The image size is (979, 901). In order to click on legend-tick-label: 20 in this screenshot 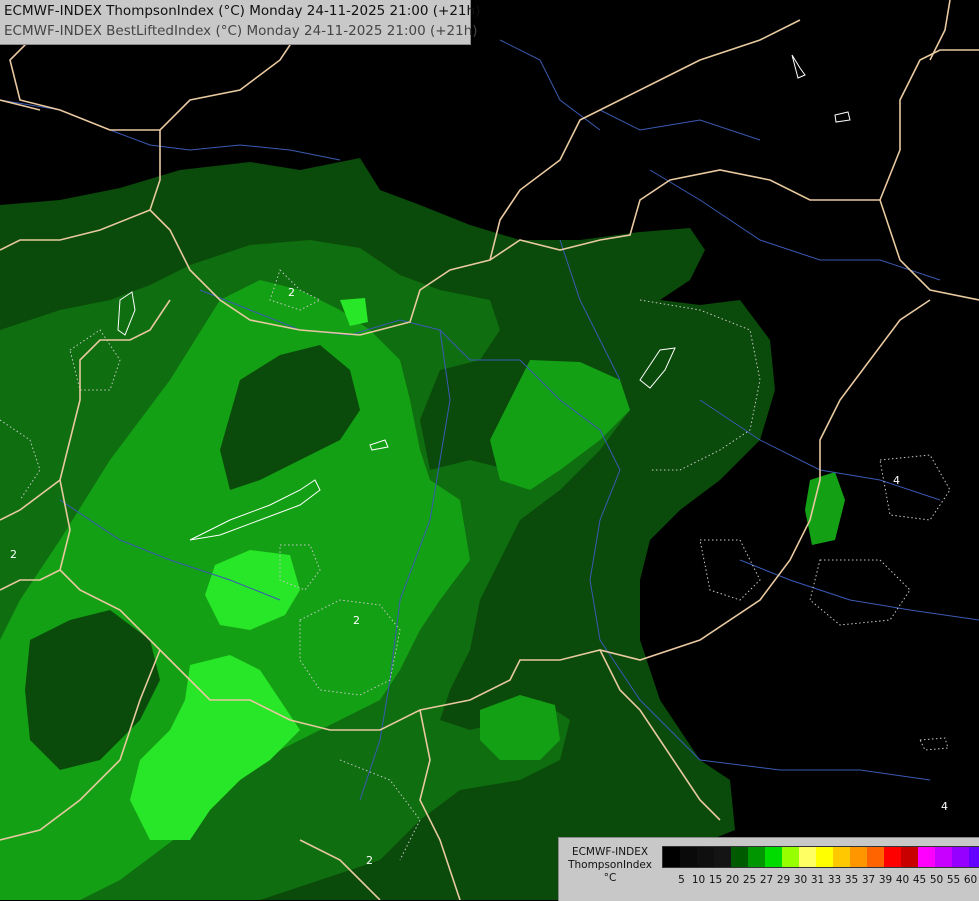, I will do `click(732, 880)`.